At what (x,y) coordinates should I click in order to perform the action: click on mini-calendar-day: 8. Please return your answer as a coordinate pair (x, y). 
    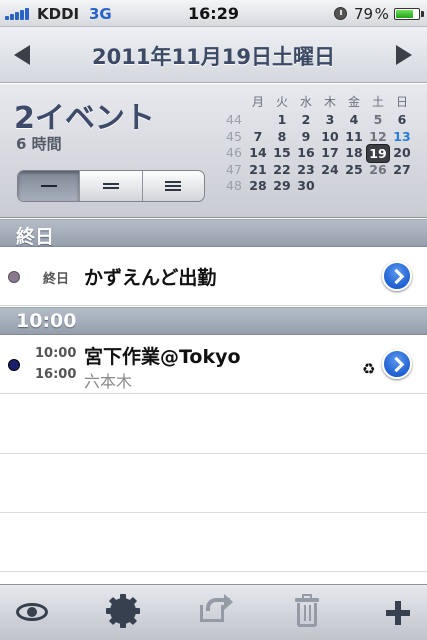
    Looking at the image, I should click on (282, 136).